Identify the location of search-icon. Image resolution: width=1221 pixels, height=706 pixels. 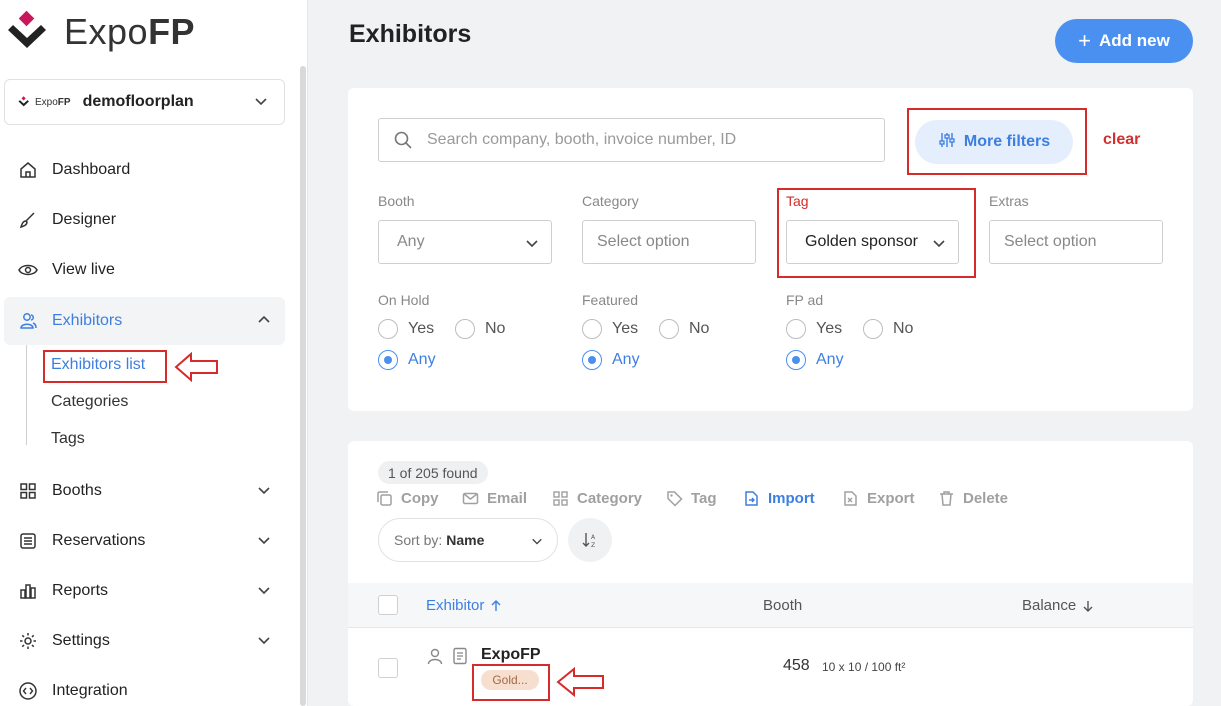
(403, 140).